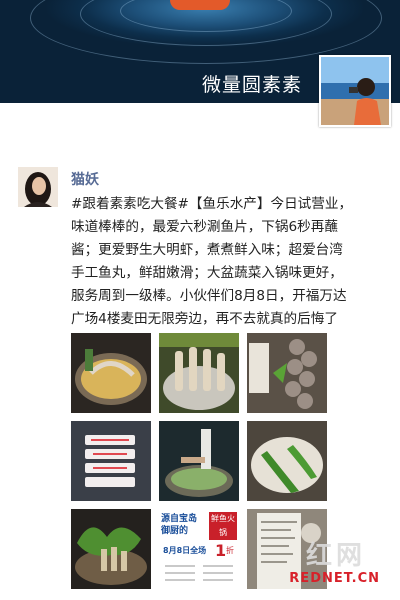 This screenshot has width=400, height=600. I want to click on photo-veggie-platter, so click(111, 549).